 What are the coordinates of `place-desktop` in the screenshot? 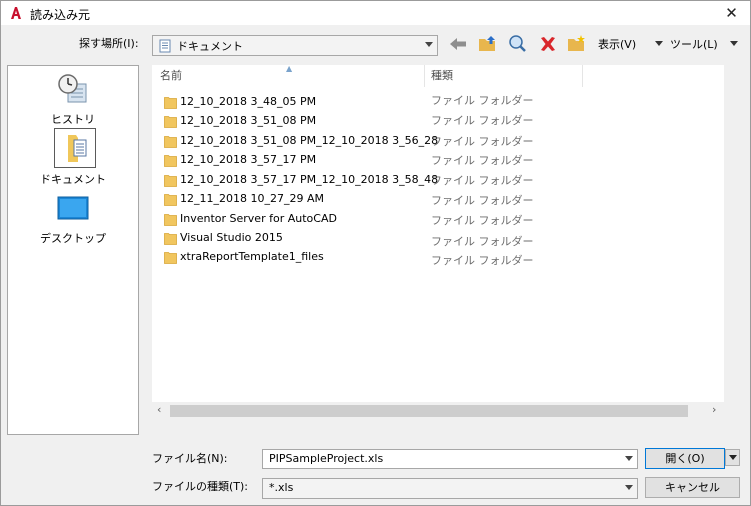 It's located at (73, 210).